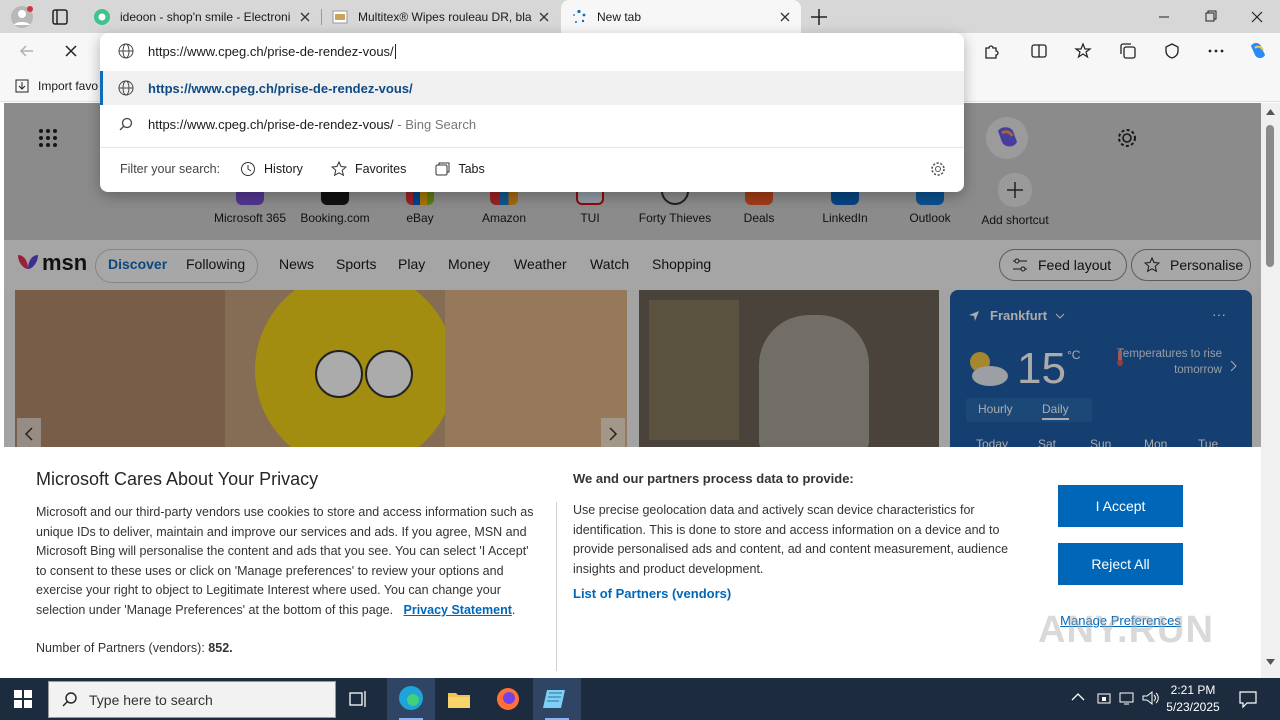 Image resolution: width=1280 pixels, height=720 pixels. I want to click on multitex-favicon-icon, so click(340, 17).